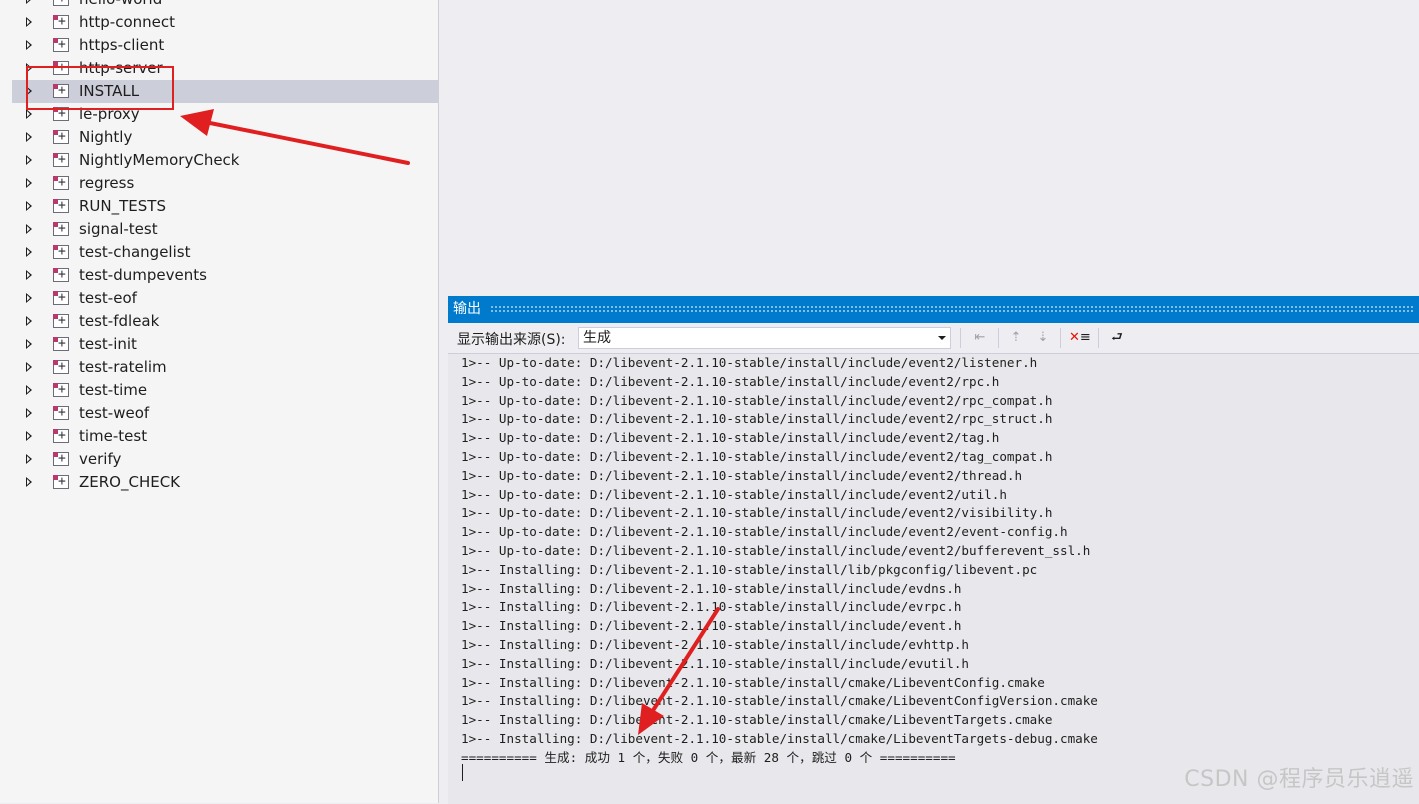  Describe the element at coordinates (764, 338) in the screenshot. I see `source-select: 生成` at that location.